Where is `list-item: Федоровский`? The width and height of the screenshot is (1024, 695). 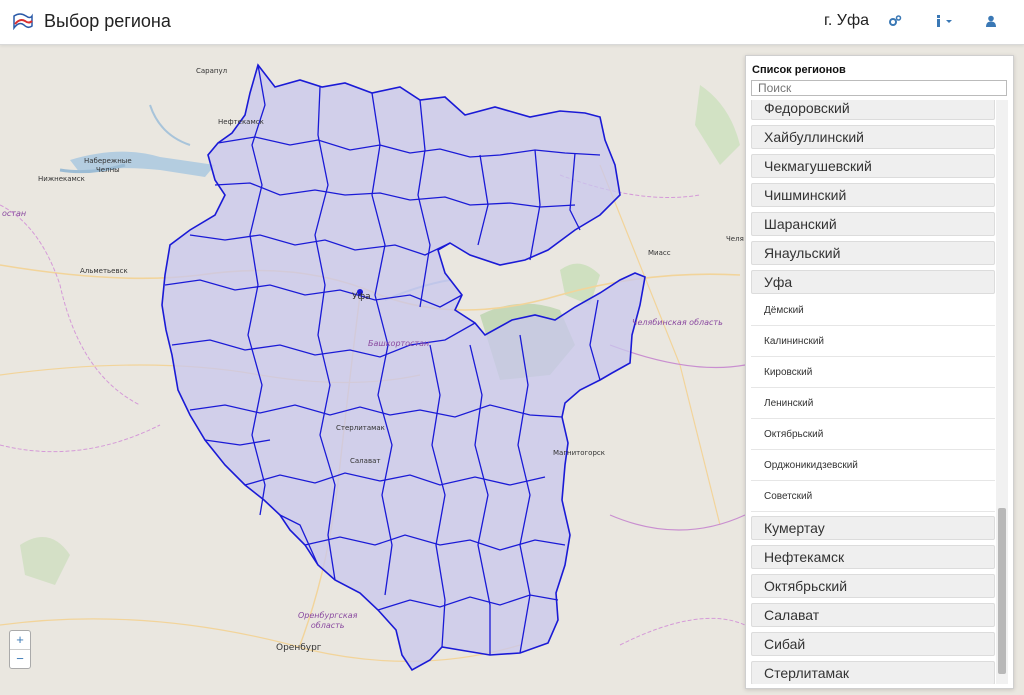
list-item: Федоровский is located at coordinates (873, 110).